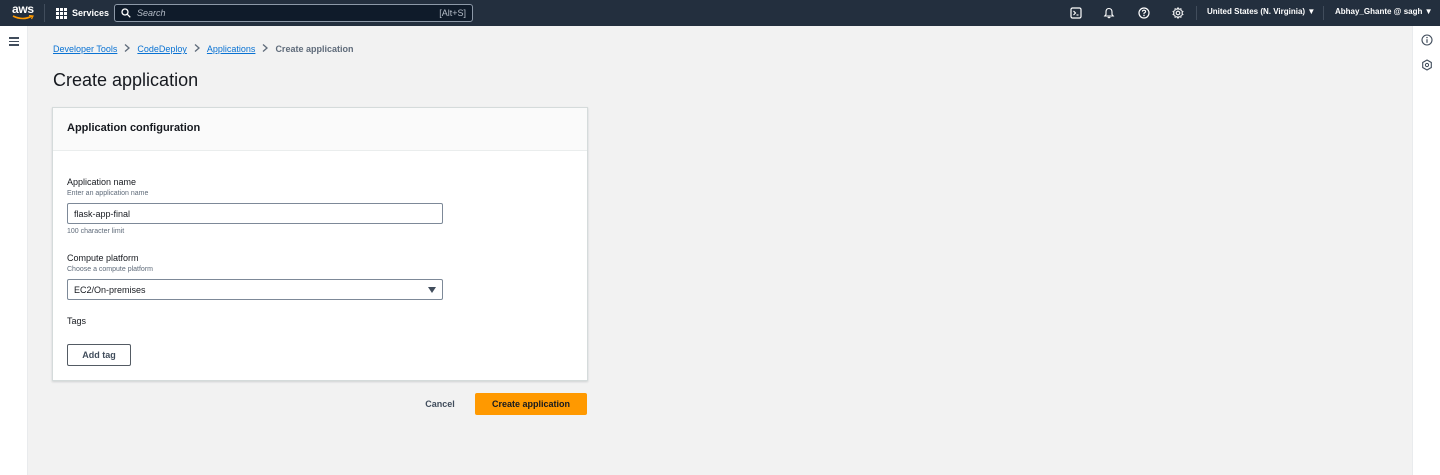 The image size is (1440, 475). Describe the element at coordinates (1427, 39) in the screenshot. I see `info-icon` at that location.